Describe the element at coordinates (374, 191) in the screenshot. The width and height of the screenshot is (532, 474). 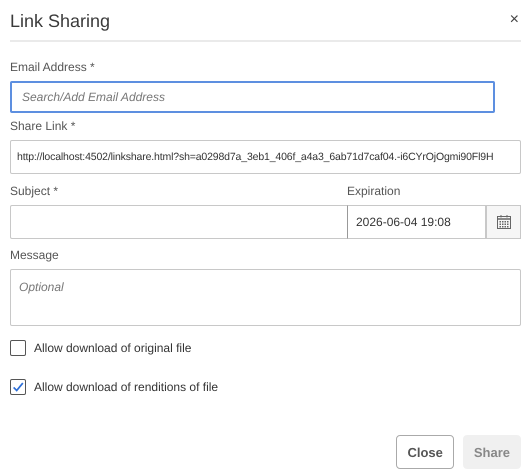
I see `field-label: Expiration` at that location.